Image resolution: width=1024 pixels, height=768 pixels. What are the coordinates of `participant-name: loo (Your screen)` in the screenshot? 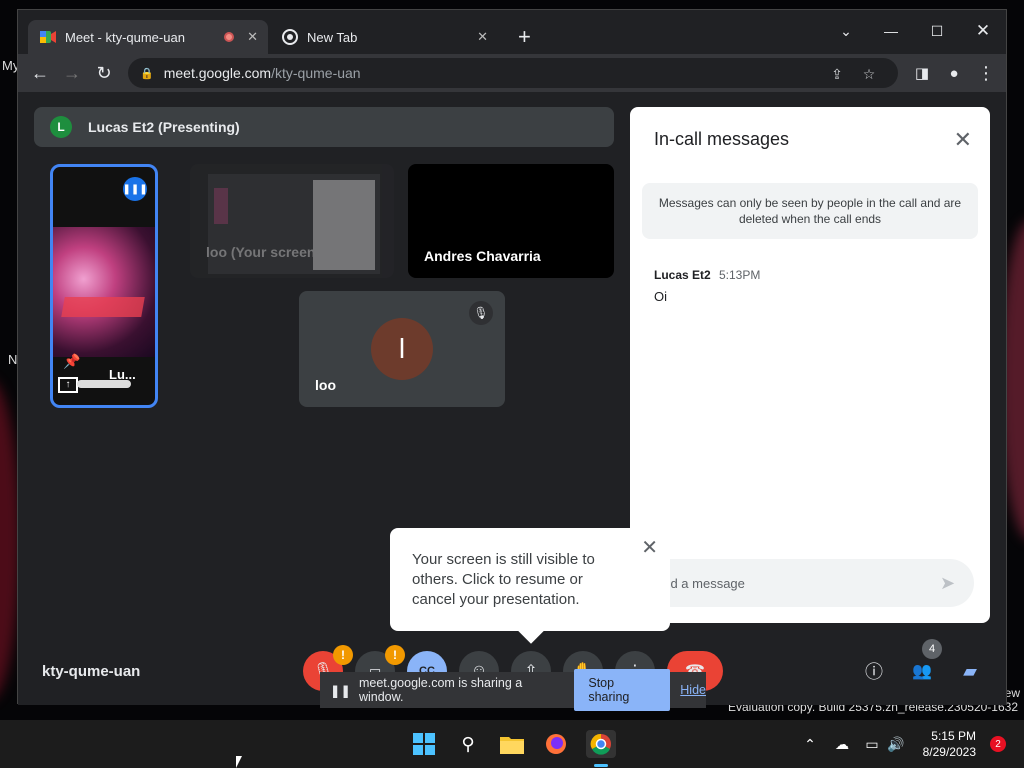 It's located at (263, 252).